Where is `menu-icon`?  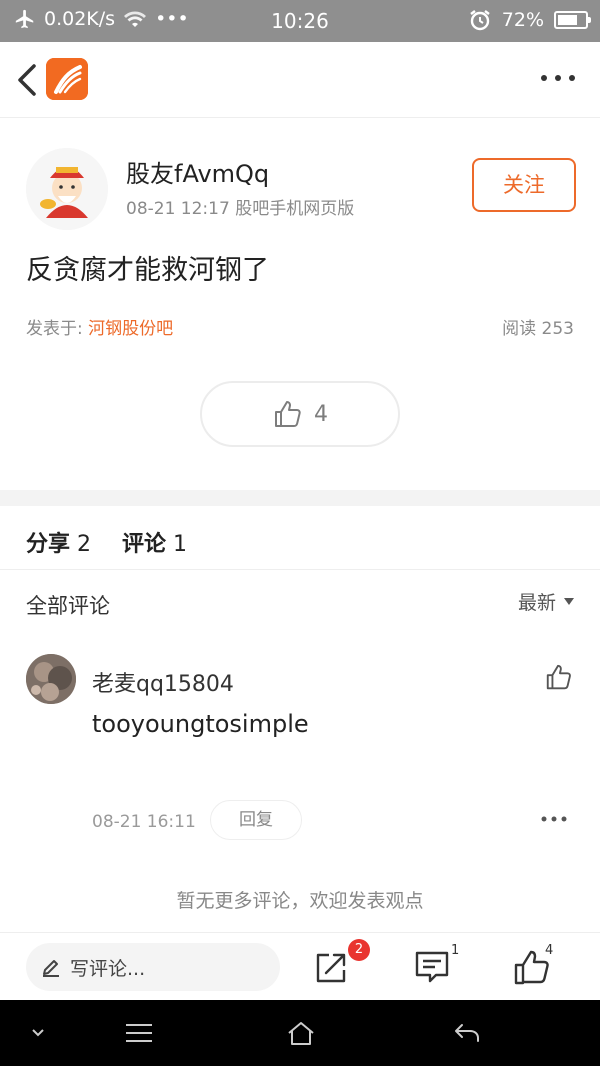
menu-icon is located at coordinates (139, 1033).